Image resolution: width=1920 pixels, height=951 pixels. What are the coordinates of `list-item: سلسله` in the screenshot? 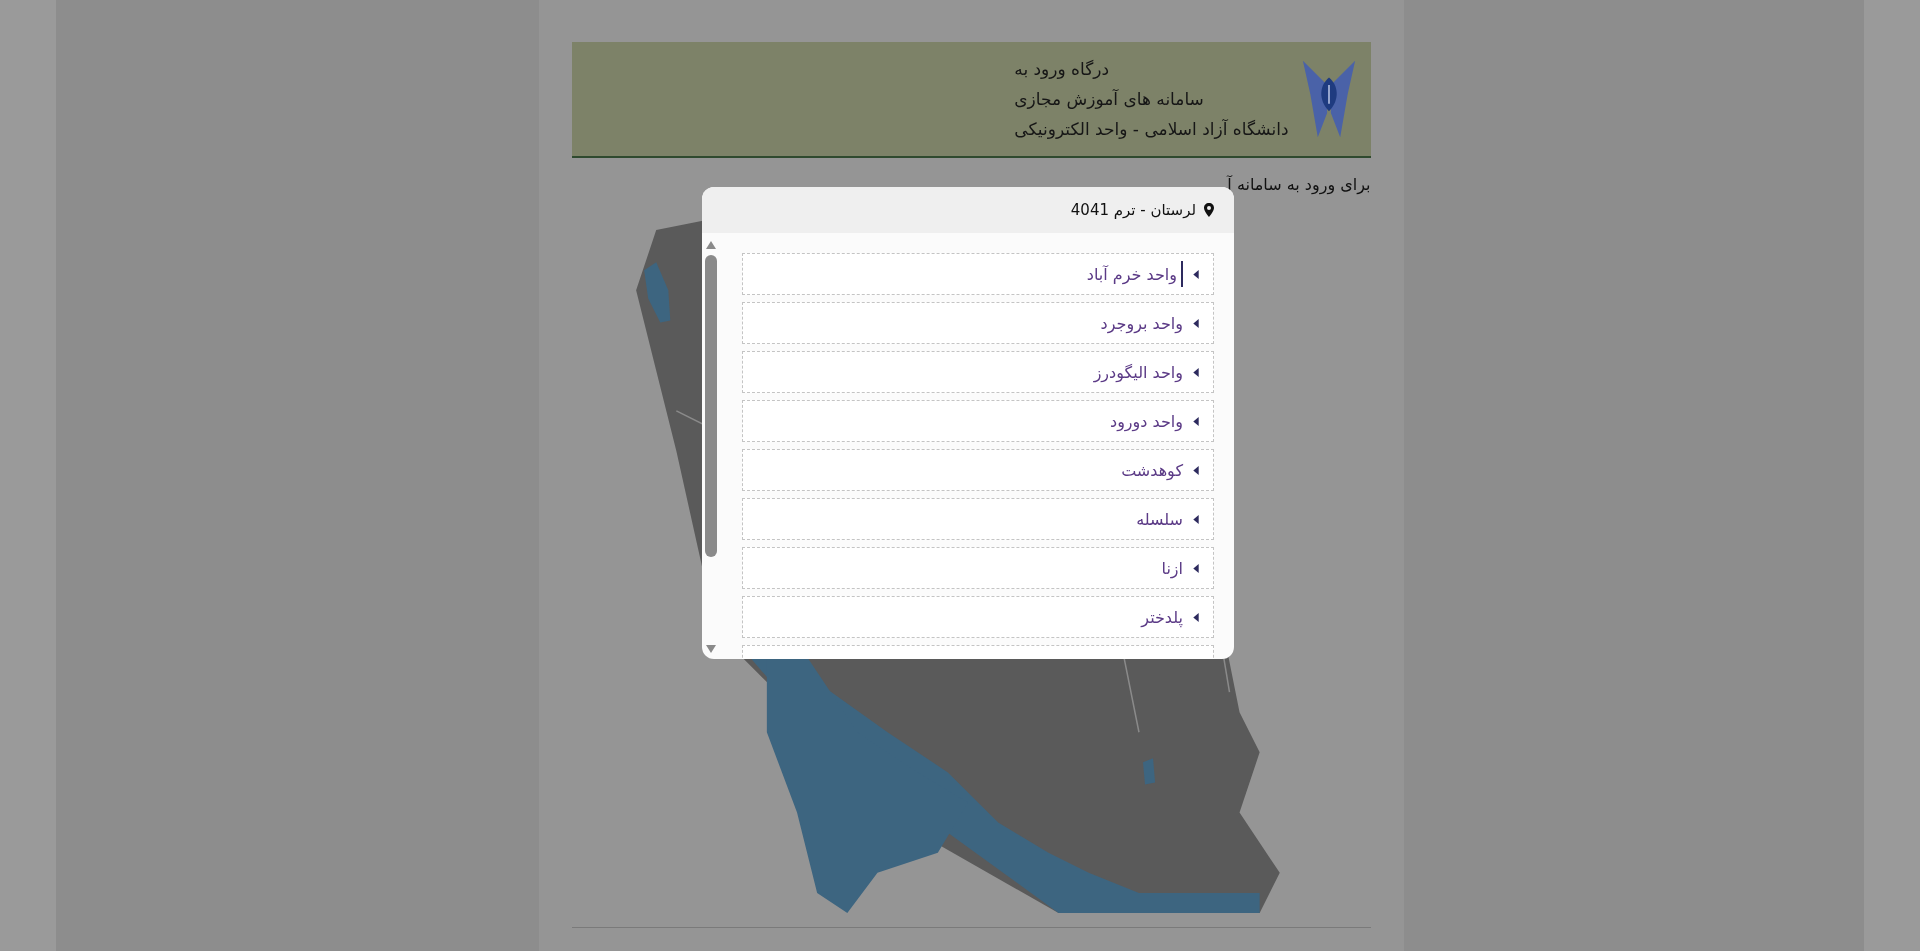 It's located at (978, 519).